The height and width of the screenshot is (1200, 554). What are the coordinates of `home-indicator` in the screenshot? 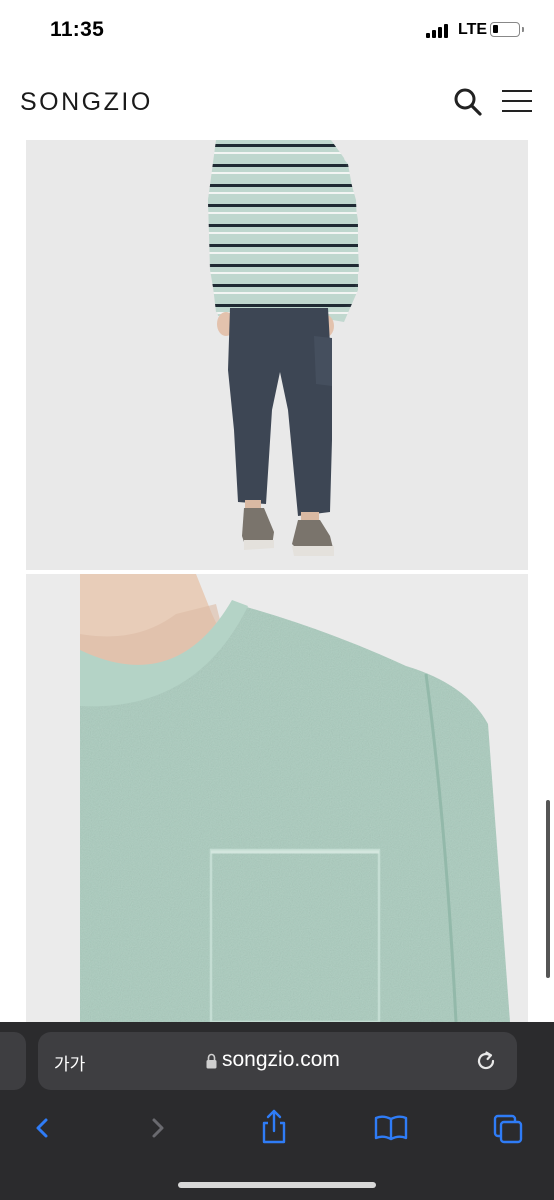 It's located at (277, 1185).